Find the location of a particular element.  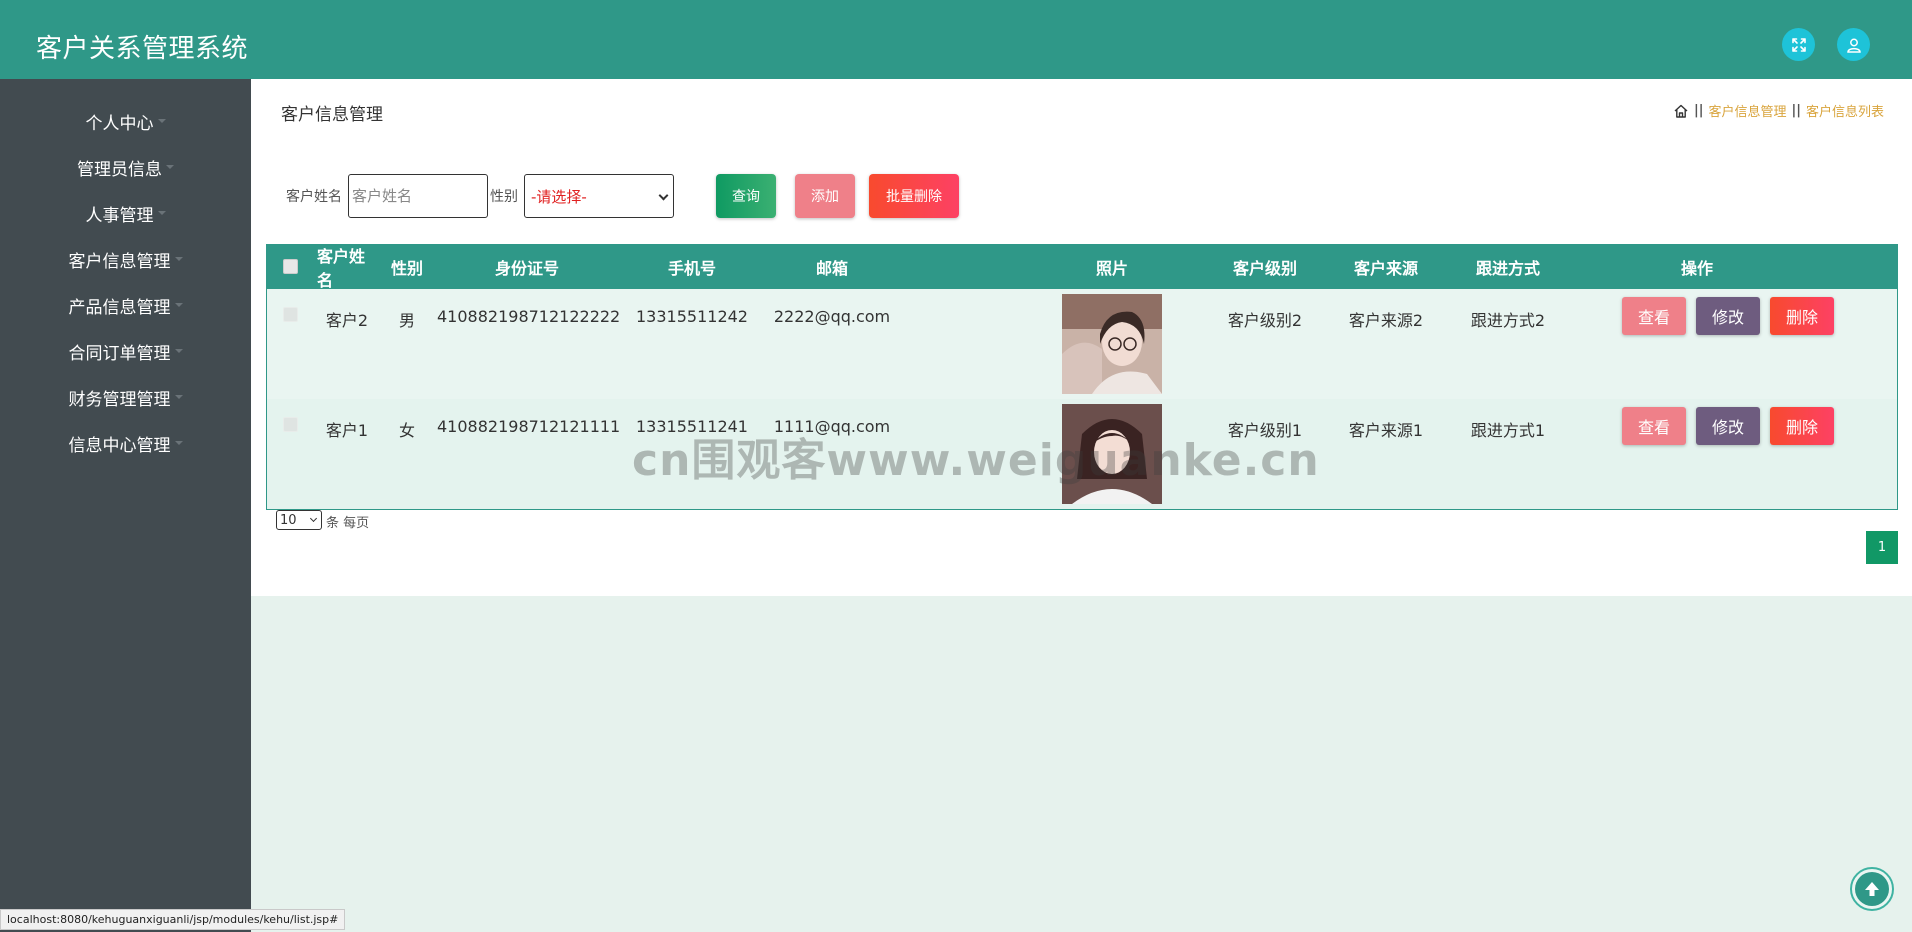

column-header: 跟进方式 is located at coordinates (1507, 268).